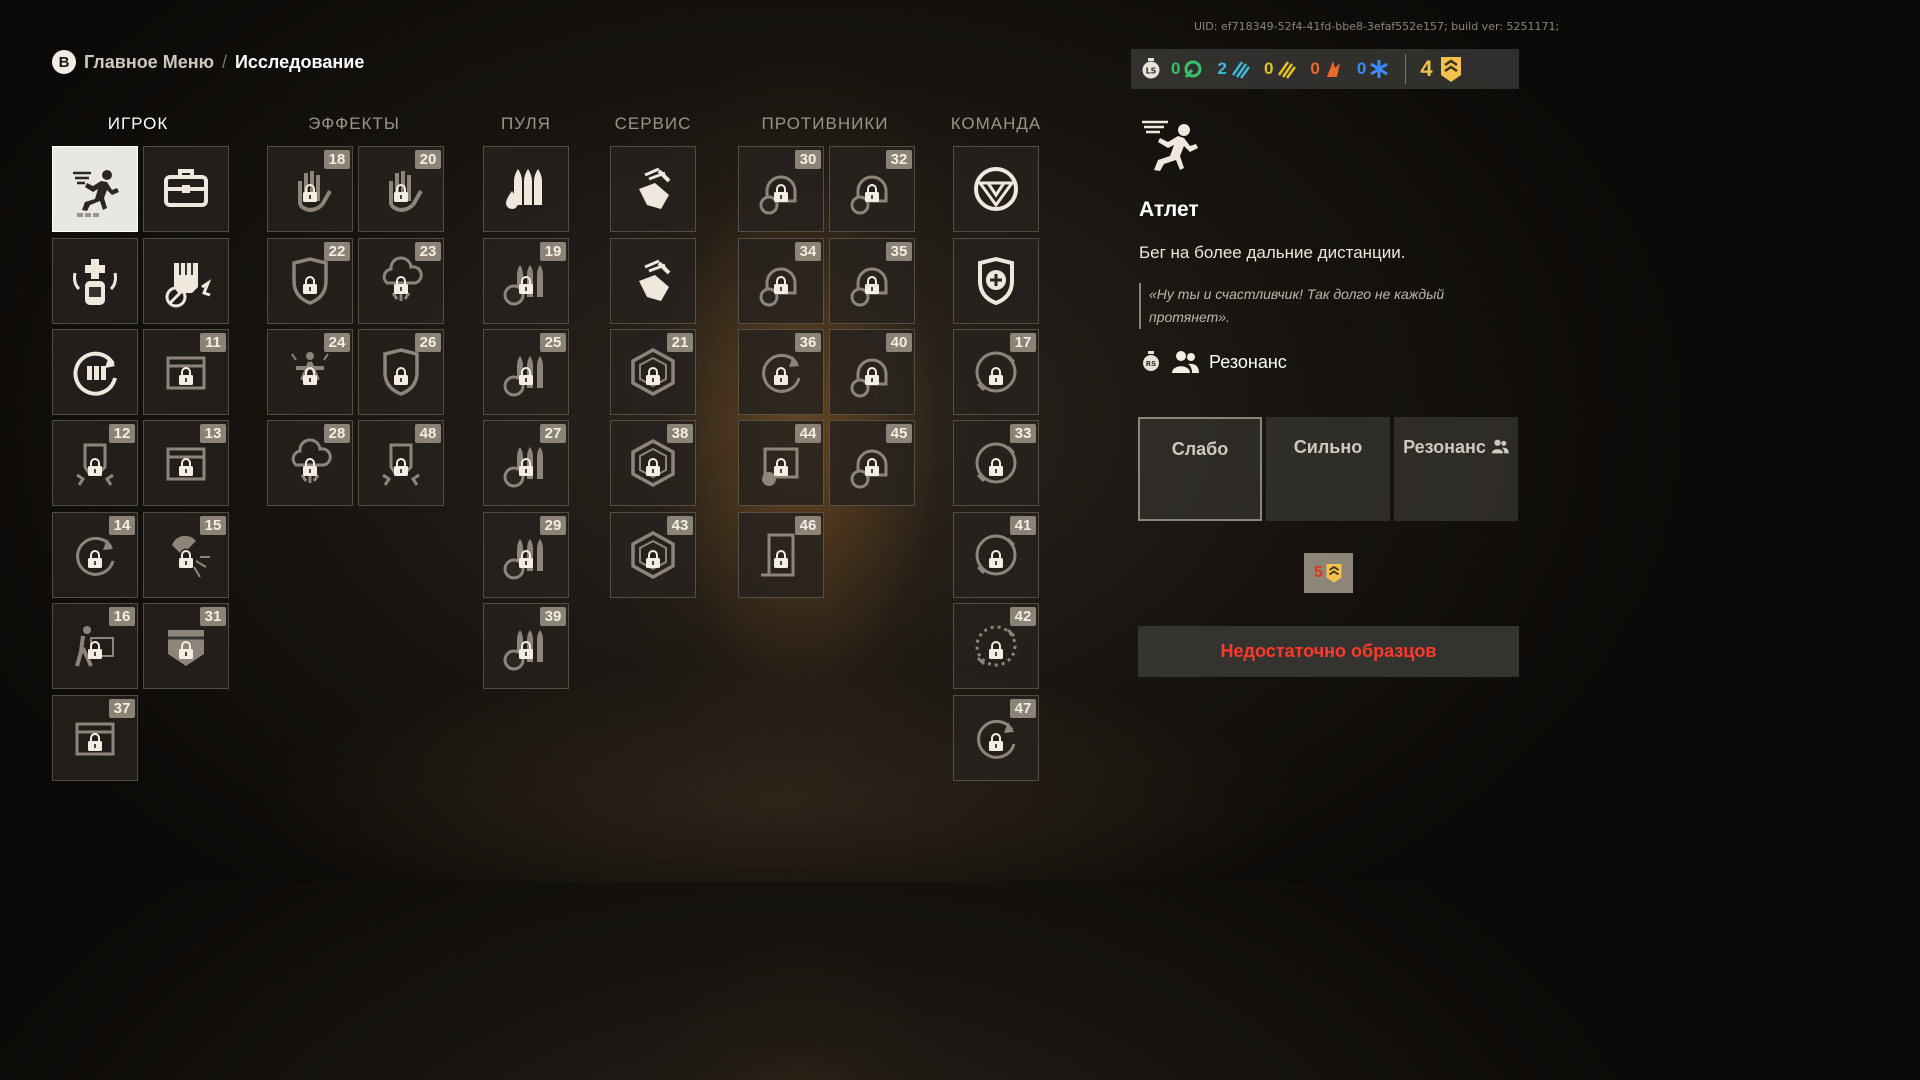 This screenshot has width=1920, height=1080. I want to click on research-tile: 32, so click(872, 189).